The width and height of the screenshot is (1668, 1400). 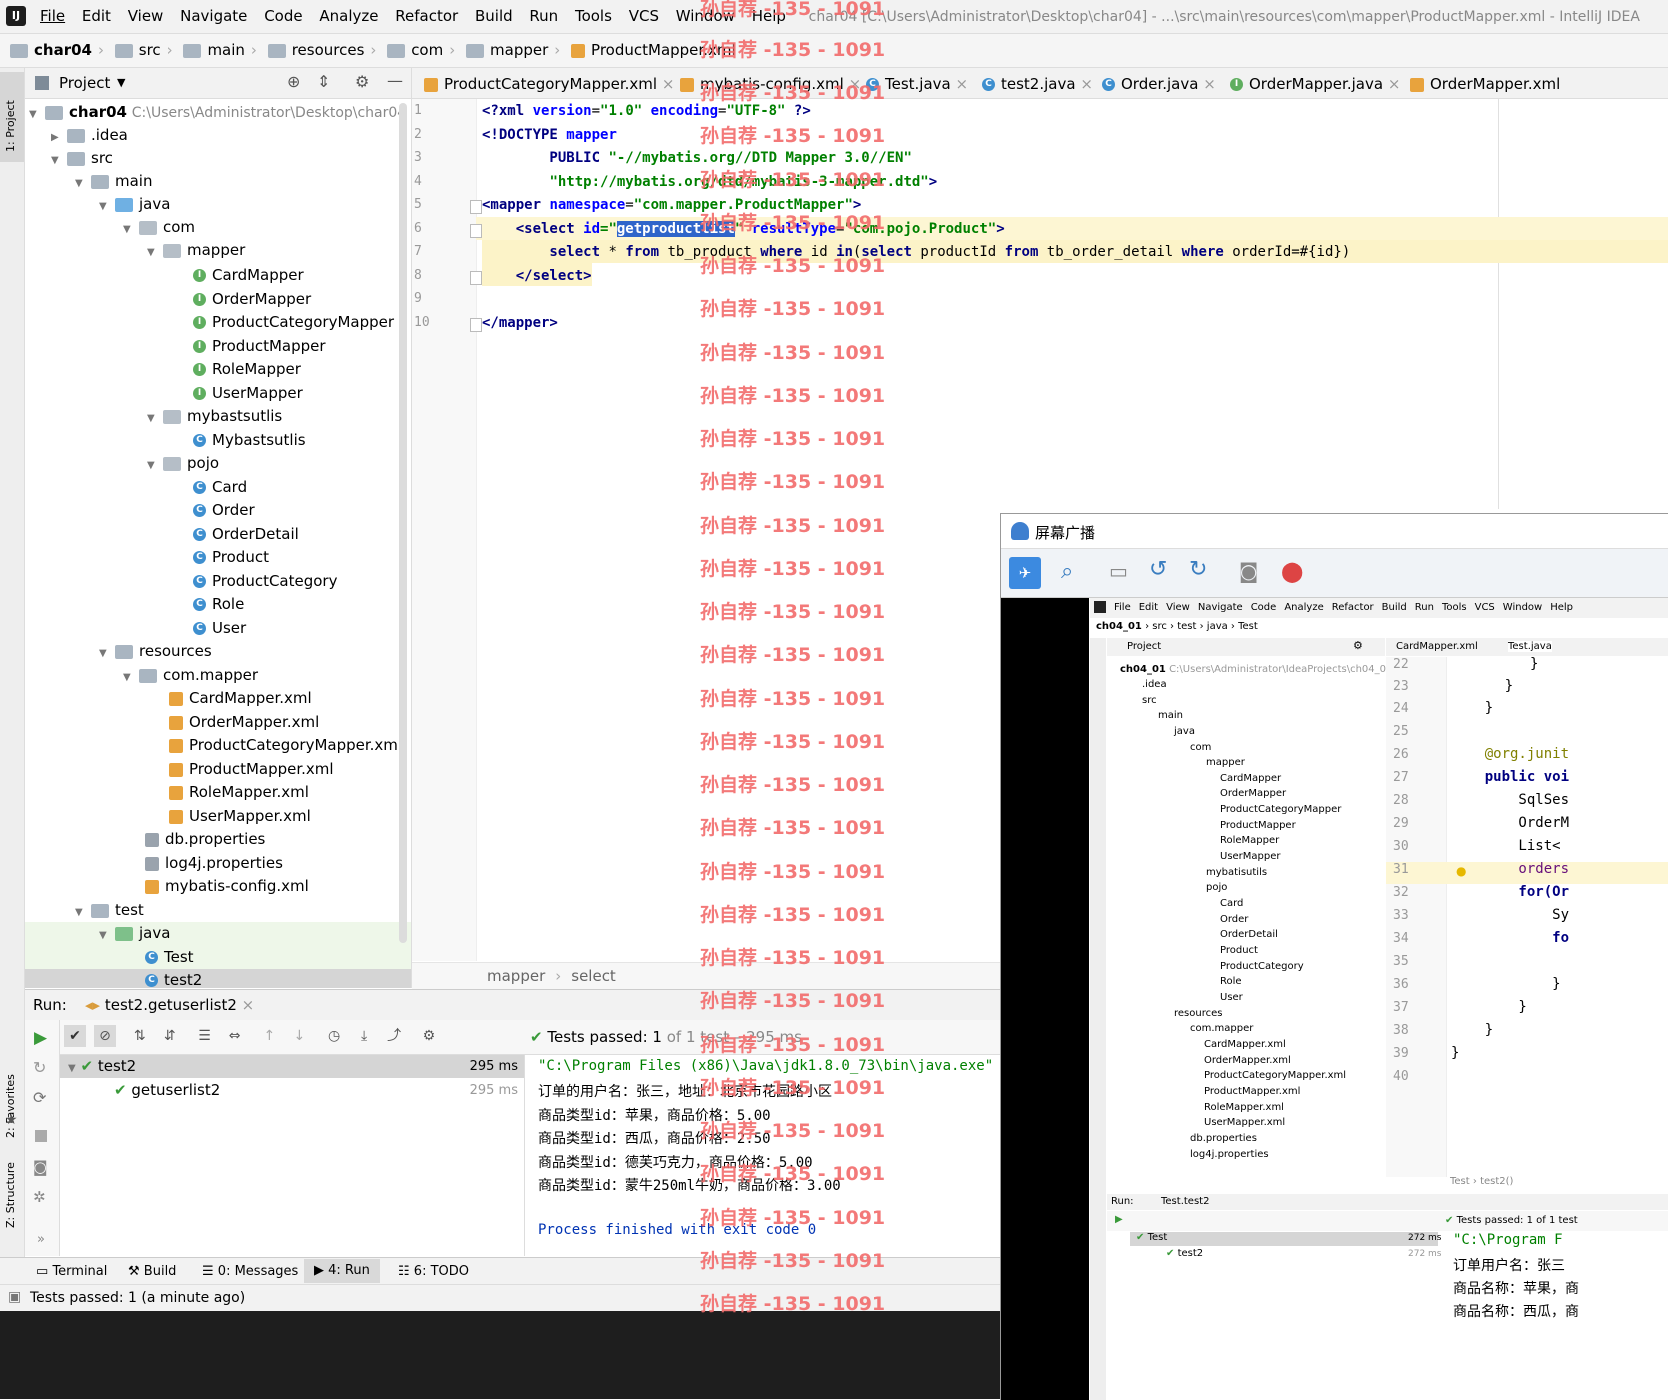 I want to click on tree-item-usermapper: I UserMapper, so click(x=248, y=393).